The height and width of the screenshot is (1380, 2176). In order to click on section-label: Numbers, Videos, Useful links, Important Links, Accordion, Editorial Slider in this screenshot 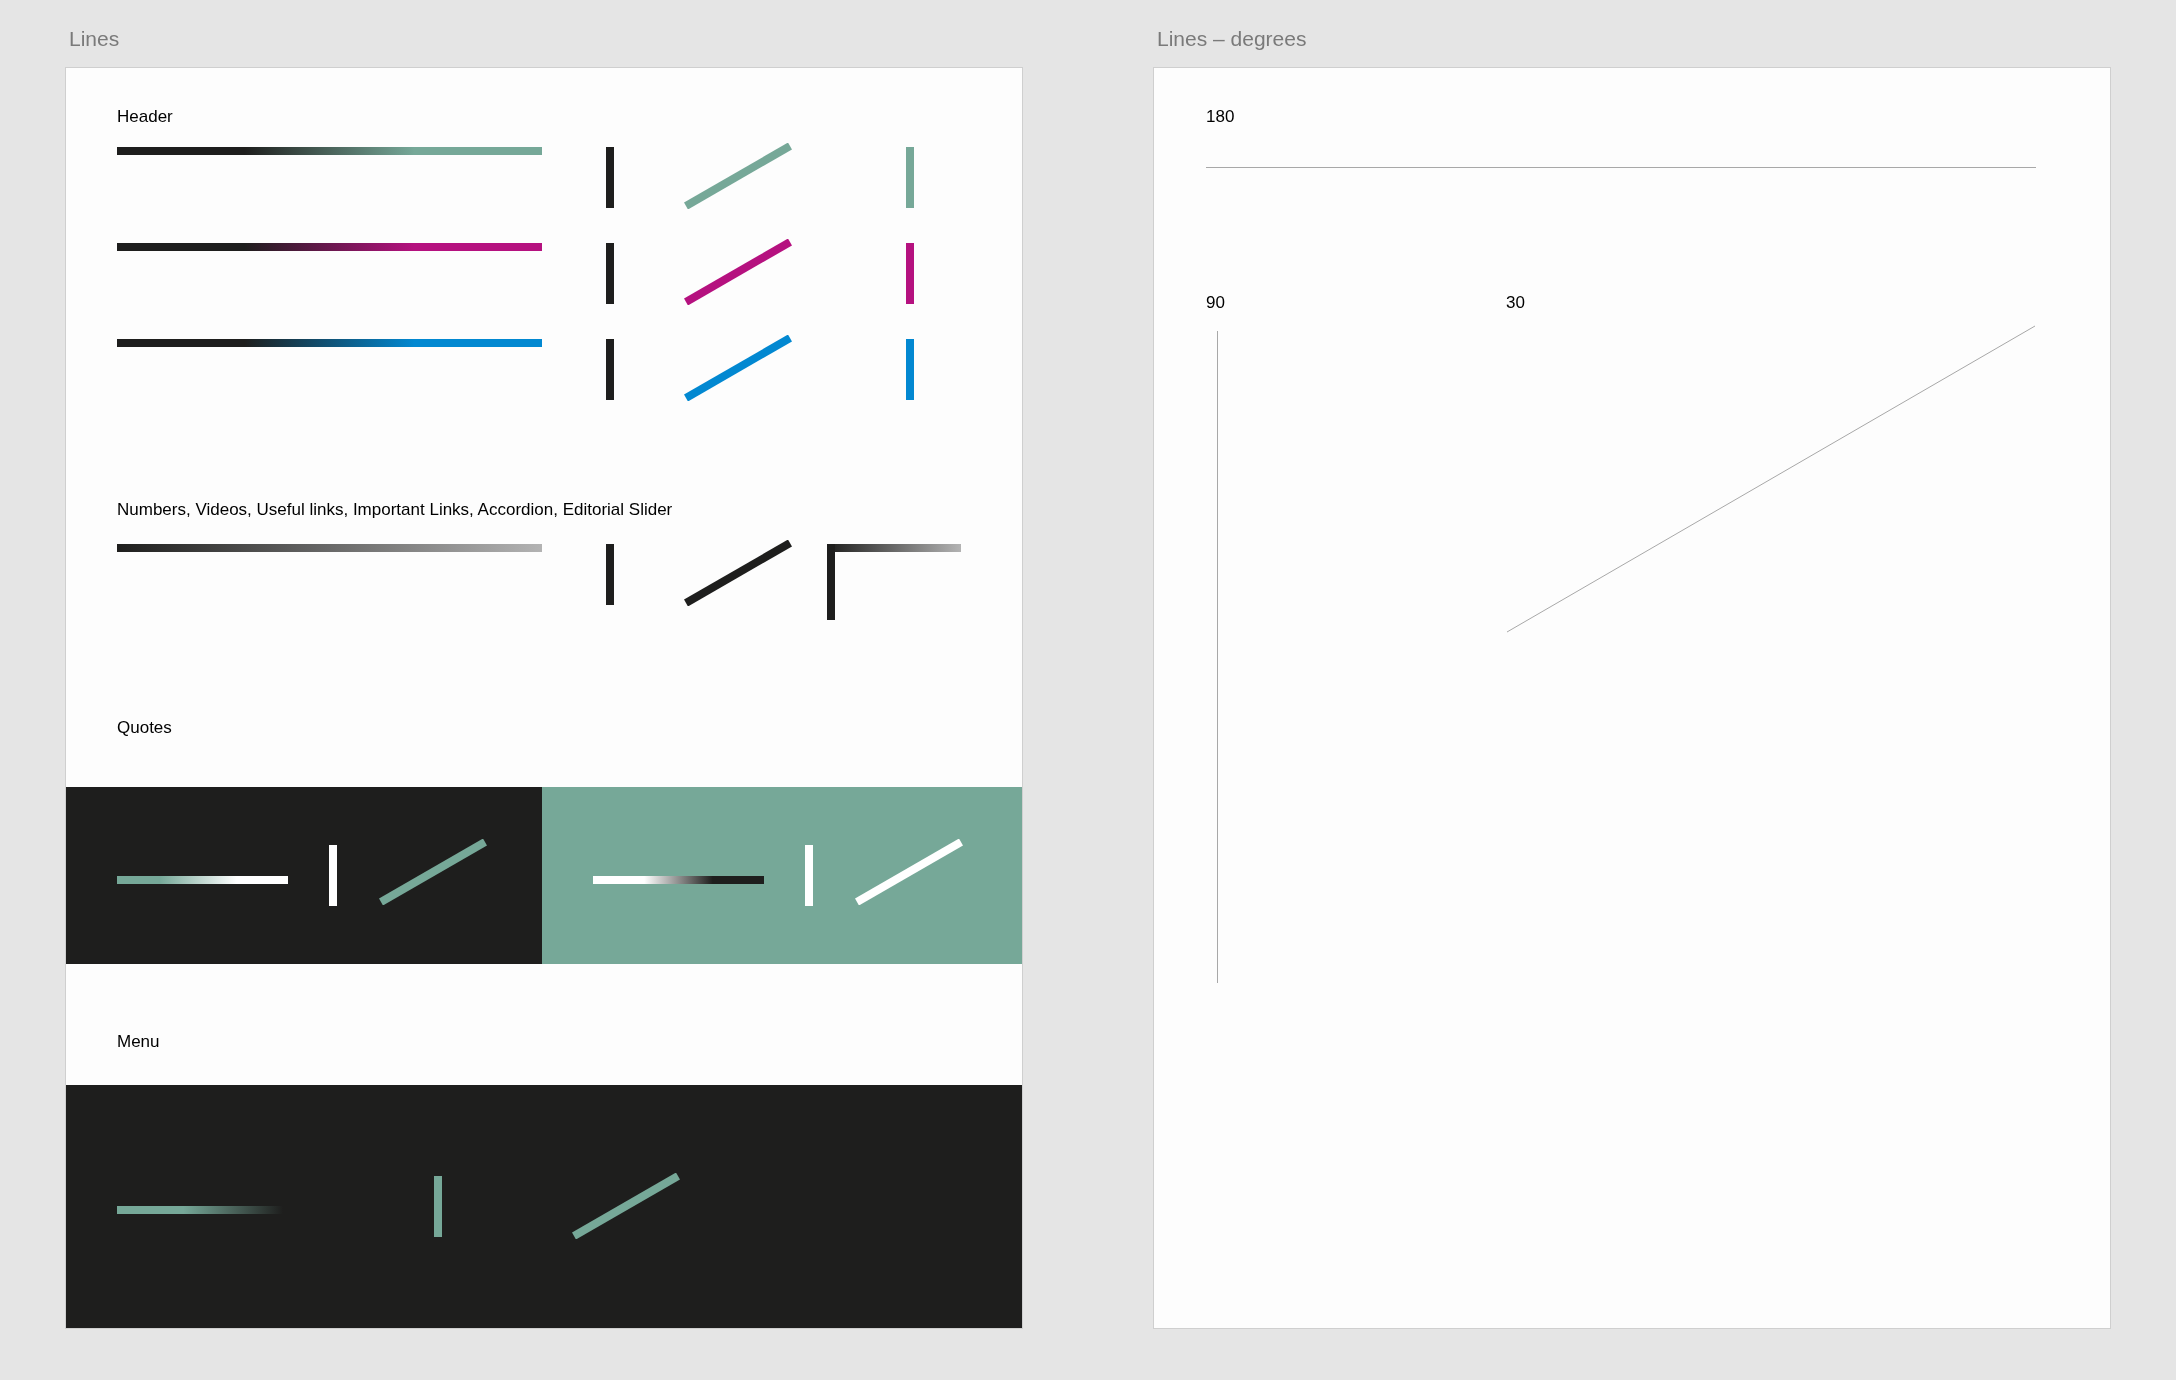, I will do `click(395, 509)`.